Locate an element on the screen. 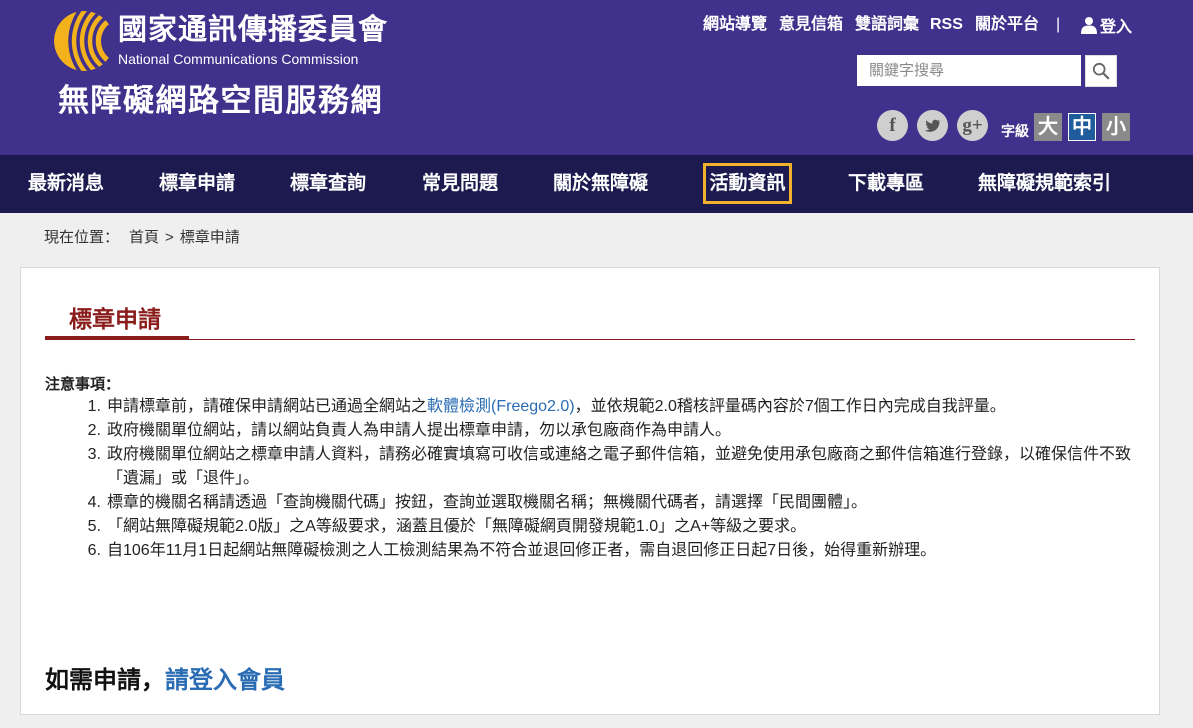 The width and height of the screenshot is (1193, 728). nav-item-badge-apply: 標章申請 is located at coordinates (197, 184).